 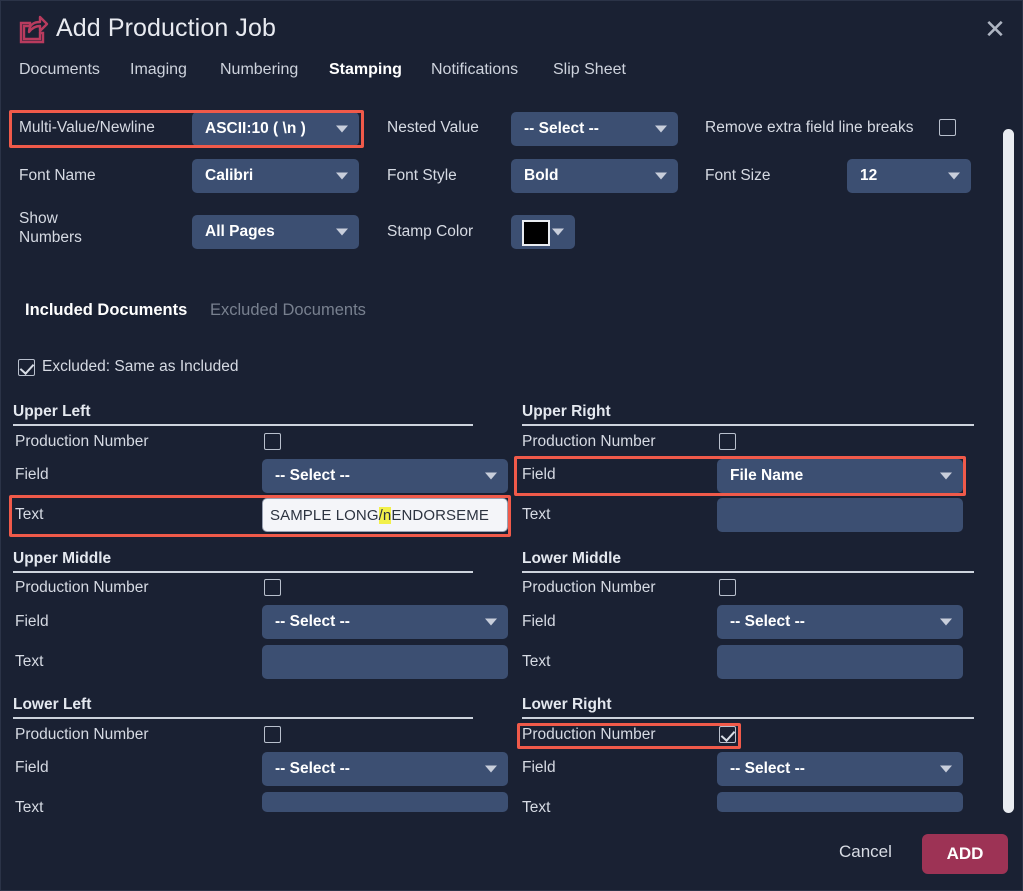 What do you see at coordinates (52, 704) in the screenshot?
I see `section-title-lower-left: Lower Left` at bounding box center [52, 704].